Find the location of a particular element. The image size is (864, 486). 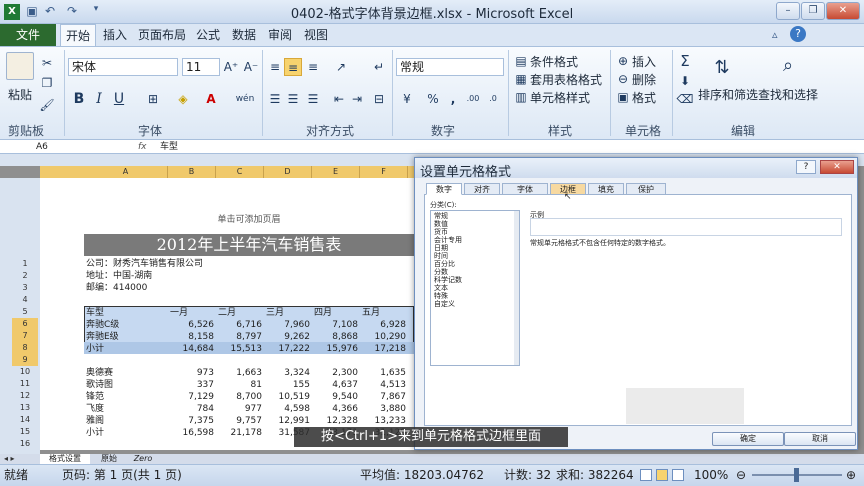

table-header-cell: 车型 is located at coordinates (126, 313).